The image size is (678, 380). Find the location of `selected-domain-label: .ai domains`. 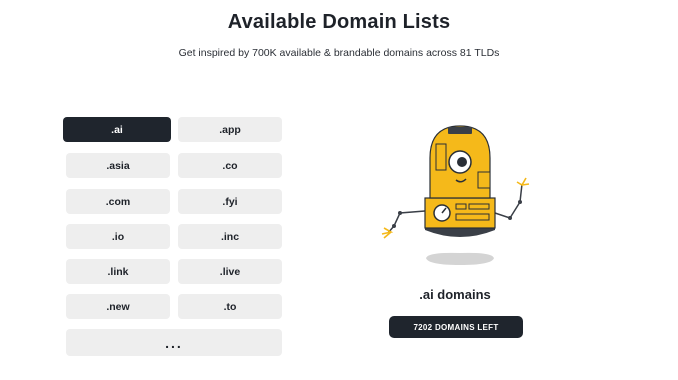

selected-domain-label: .ai domains is located at coordinates (455, 294).